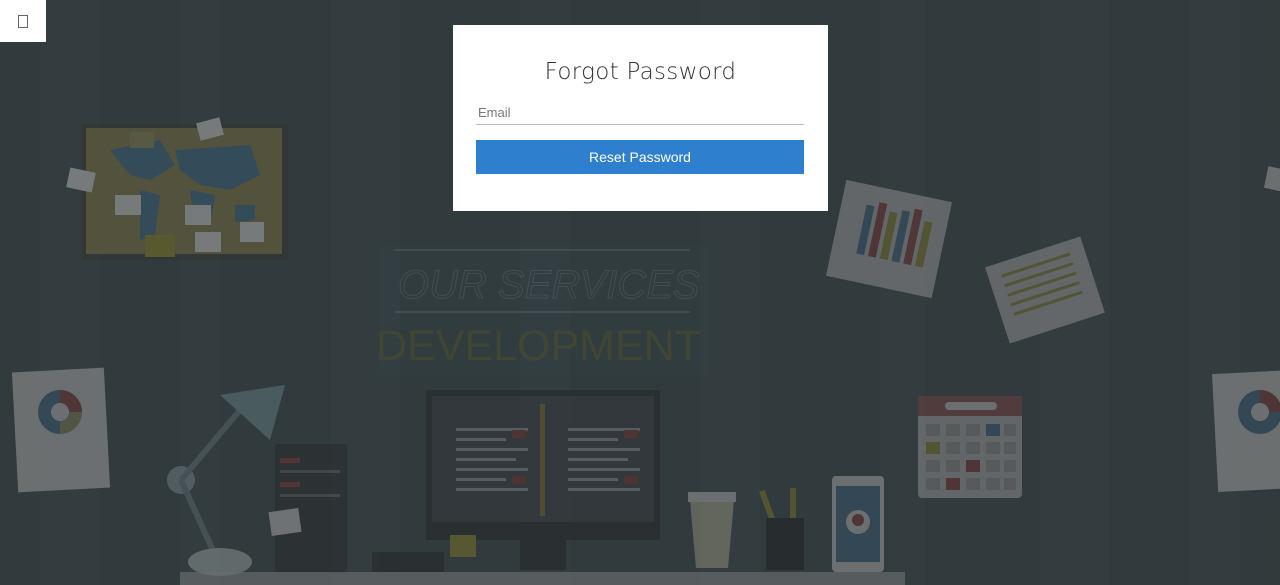 Image resolution: width=1280 pixels, height=585 pixels. Describe the element at coordinates (640, 113) in the screenshot. I see `email-input` at that location.